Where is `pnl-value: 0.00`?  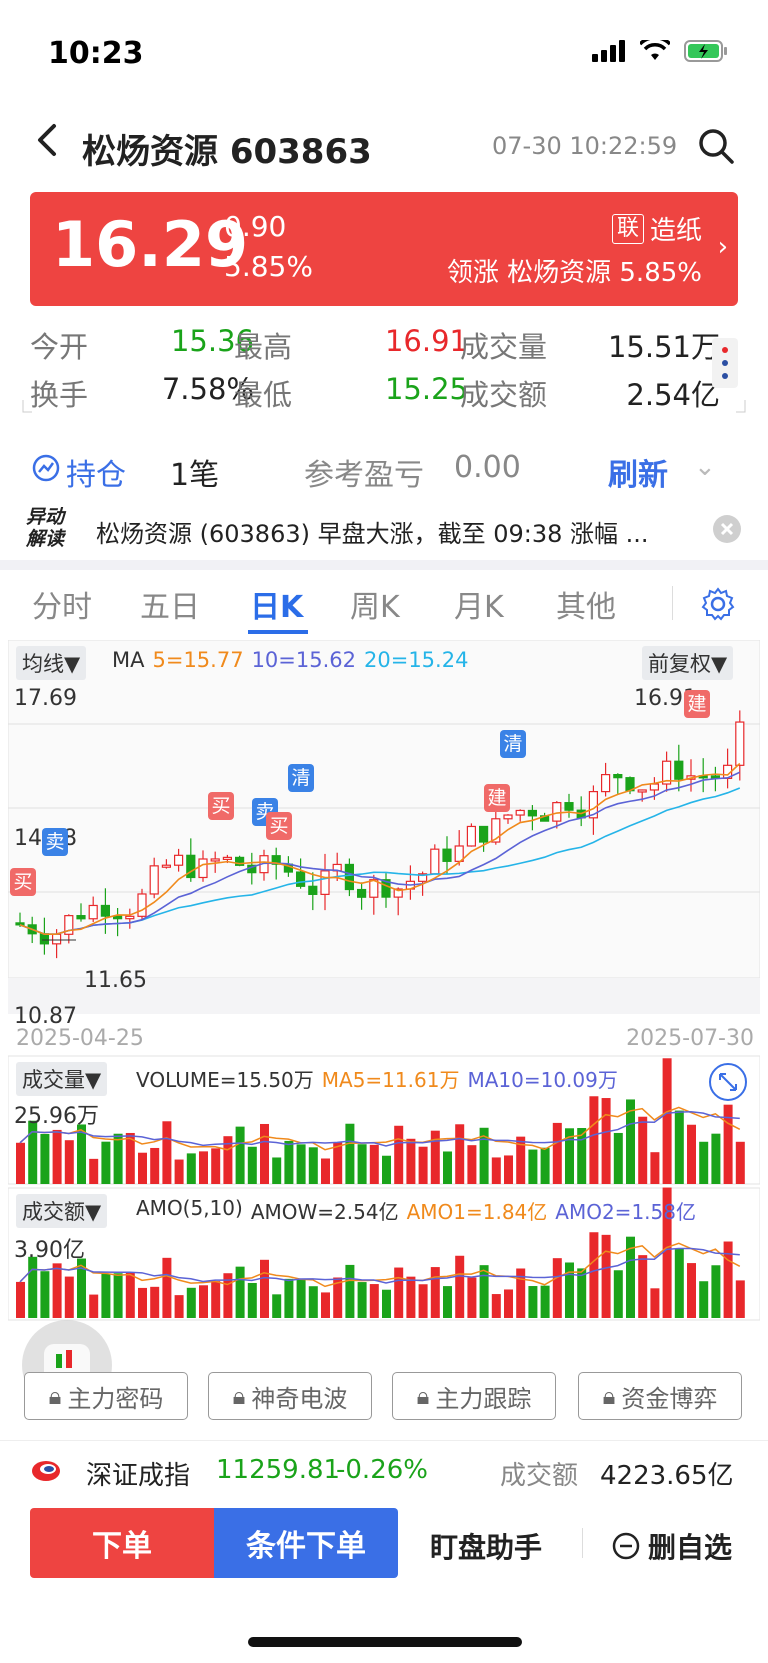 pnl-value: 0.00 is located at coordinates (487, 467).